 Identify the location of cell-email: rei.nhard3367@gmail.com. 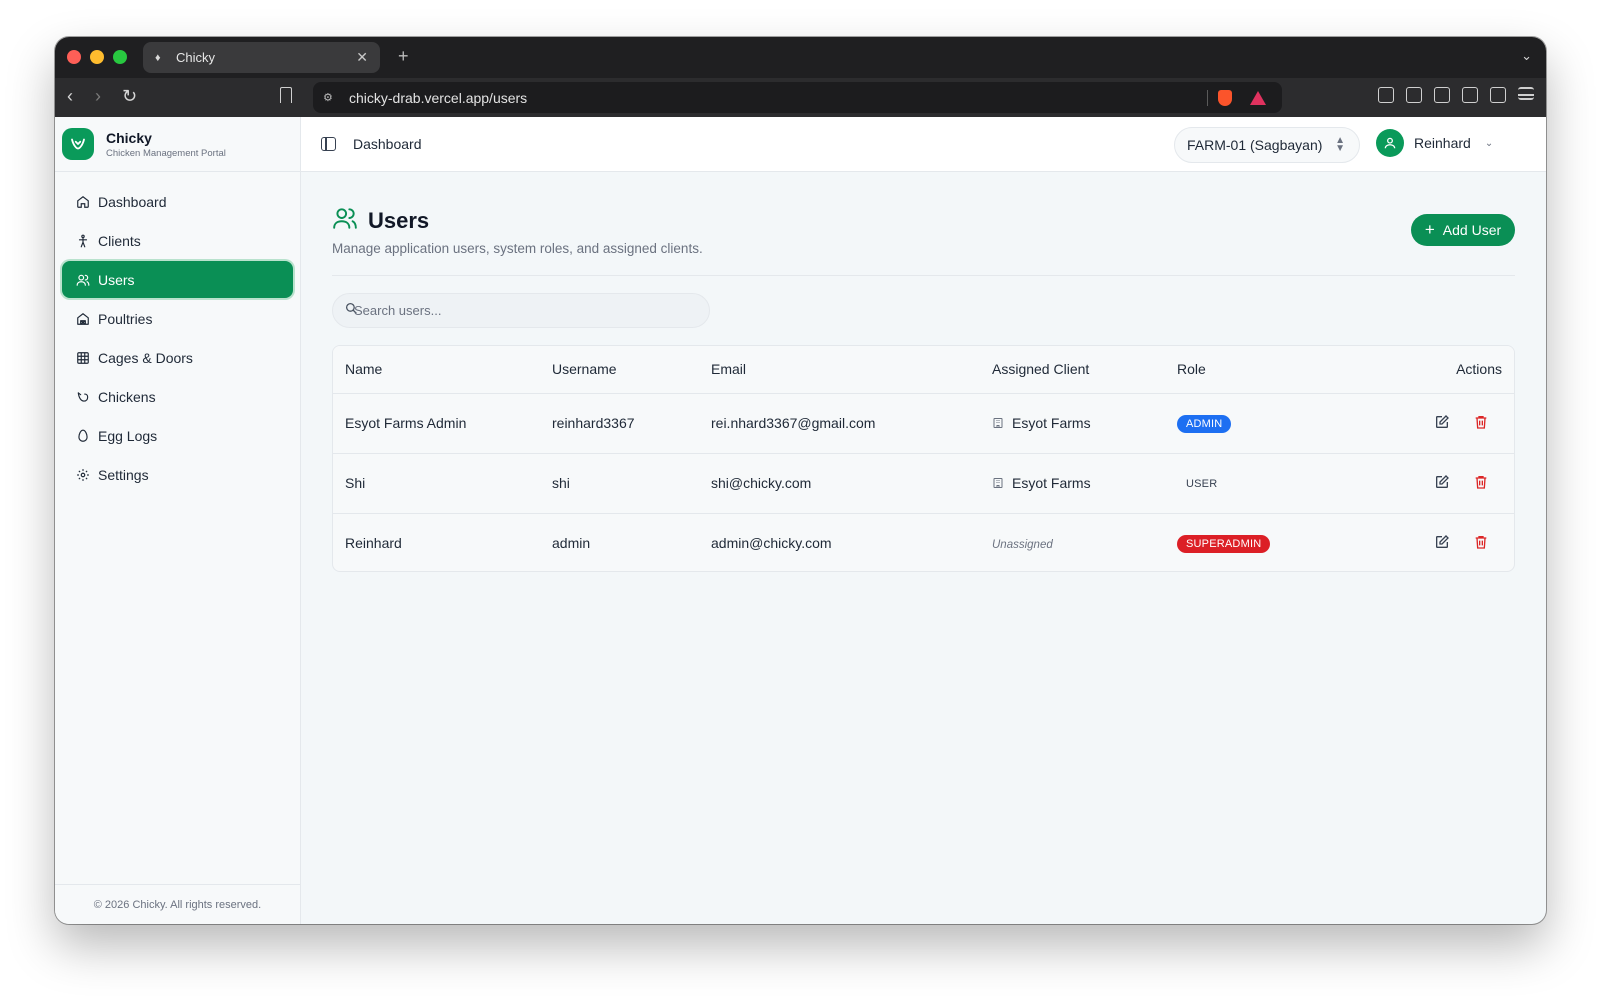
(851, 423).